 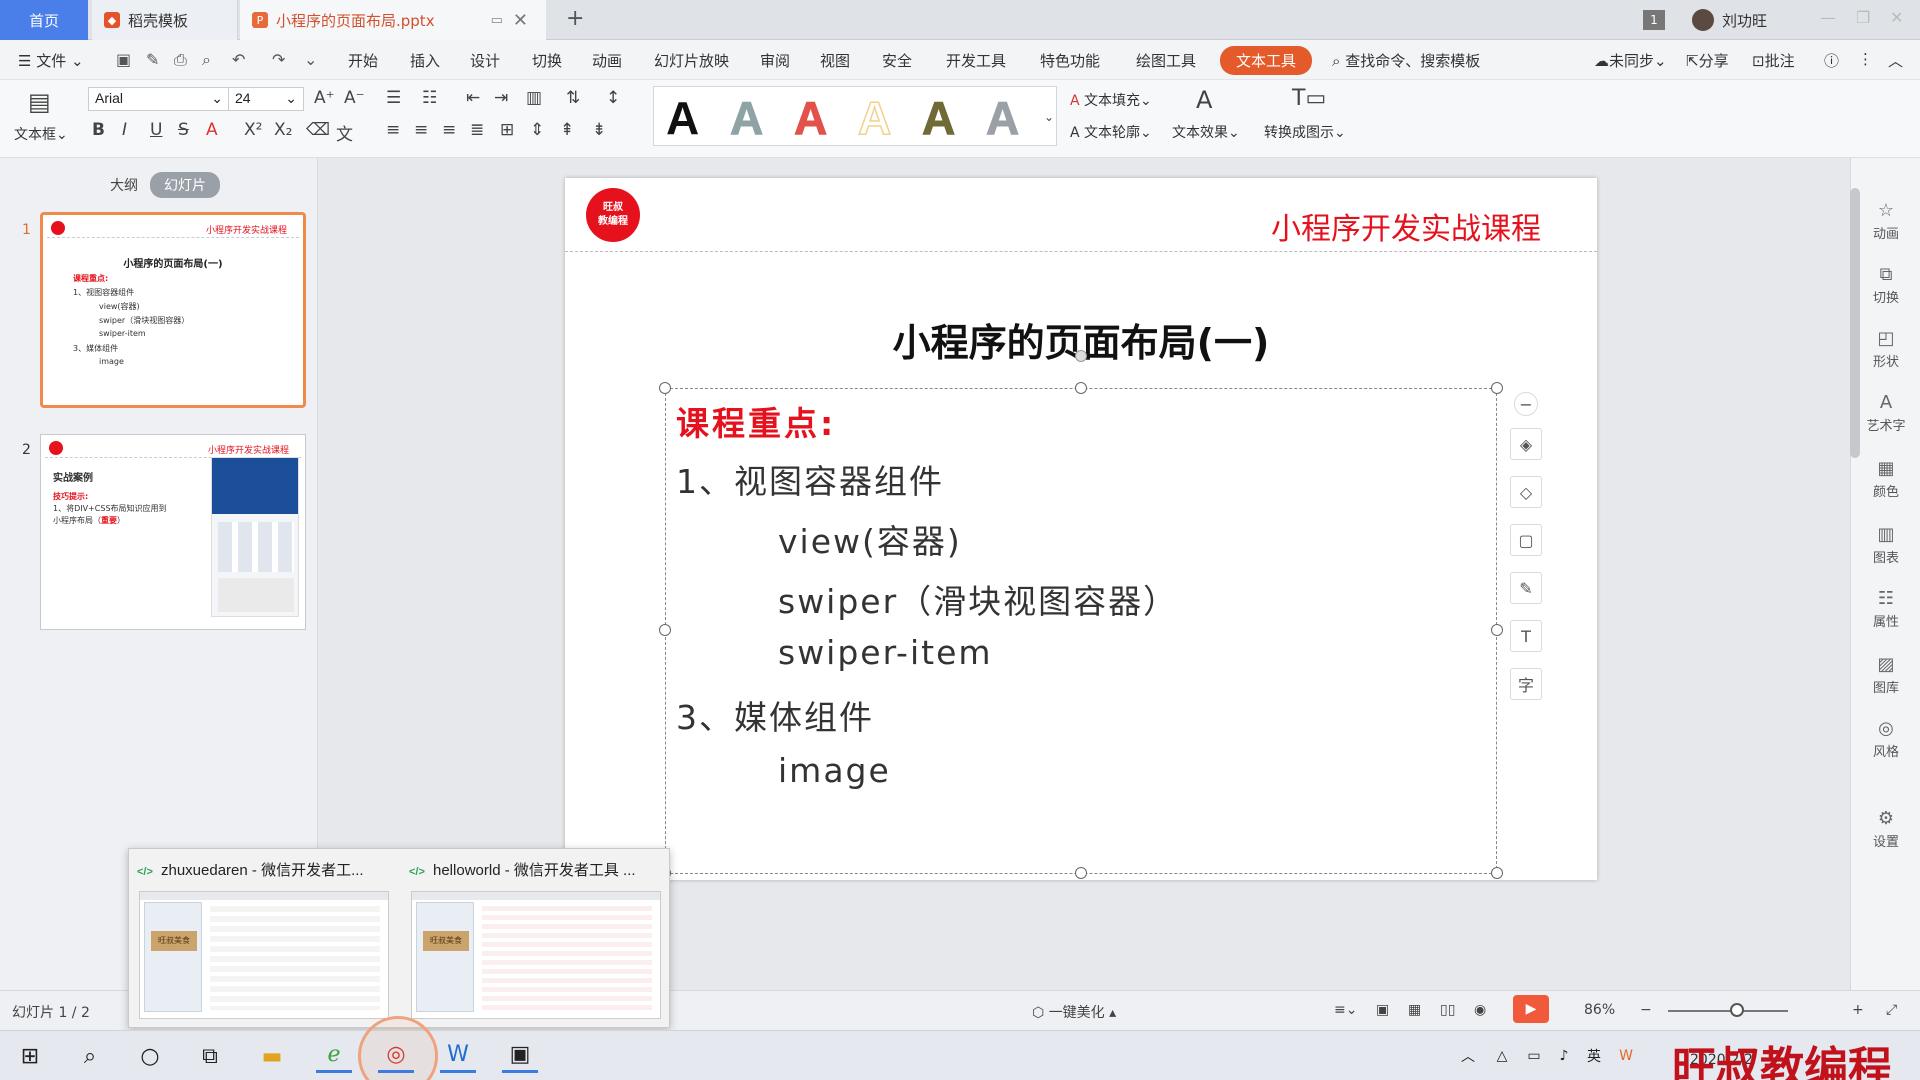 I want to click on spacing-before-icon: ⇞, so click(x=567, y=130).